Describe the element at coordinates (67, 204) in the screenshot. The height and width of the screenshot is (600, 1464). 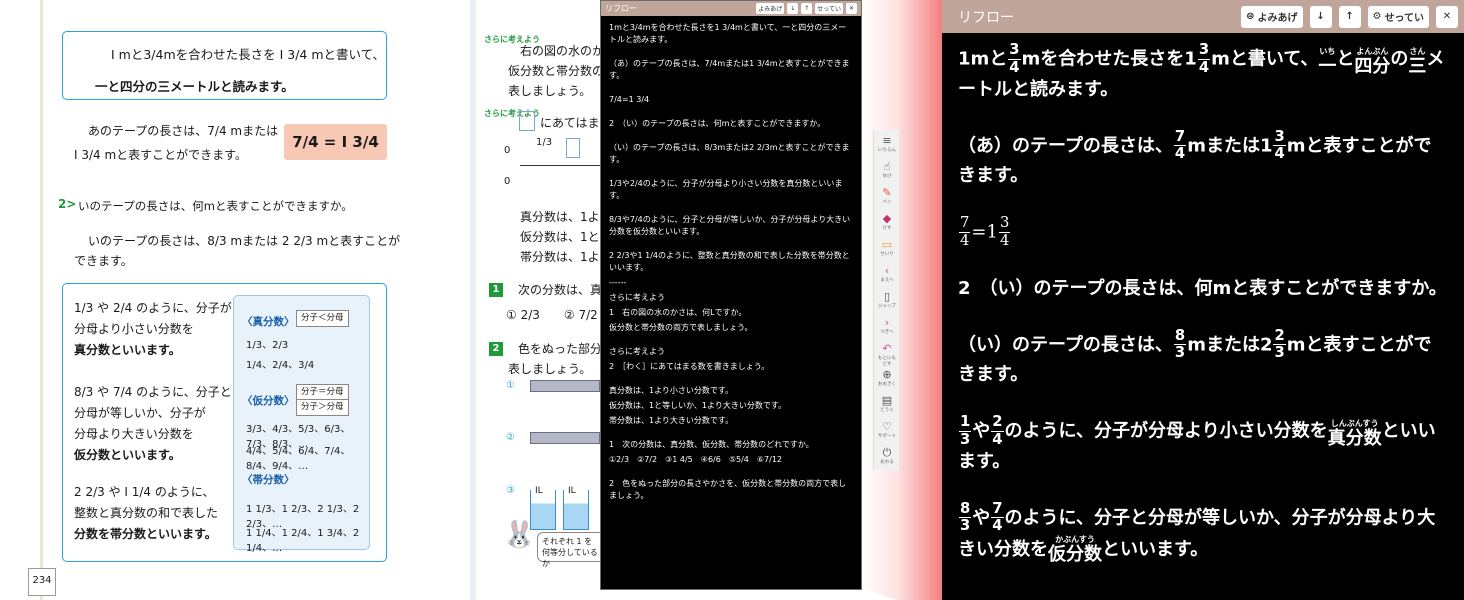
I see `question-2-marker-icon: 2>` at that location.